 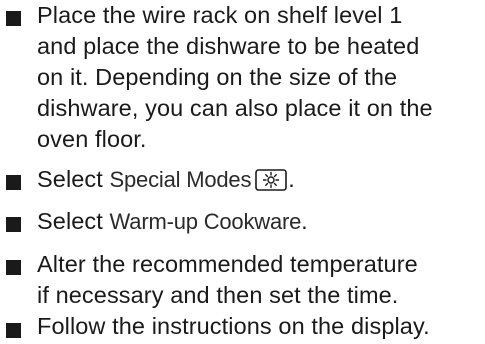 I want to click on step-text: Follow the instructions on the display., so click(x=261, y=326).